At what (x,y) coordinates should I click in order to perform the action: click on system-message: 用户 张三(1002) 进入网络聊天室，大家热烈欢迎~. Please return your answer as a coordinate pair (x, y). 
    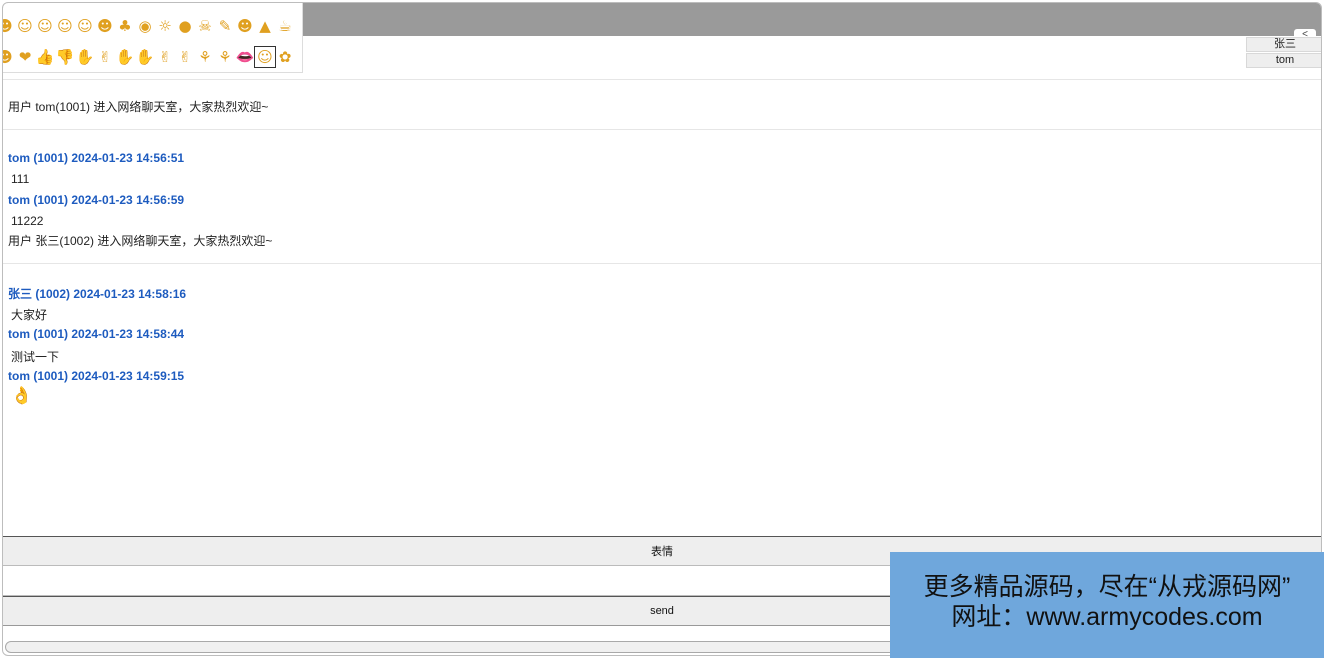
    Looking at the image, I should click on (140, 241).